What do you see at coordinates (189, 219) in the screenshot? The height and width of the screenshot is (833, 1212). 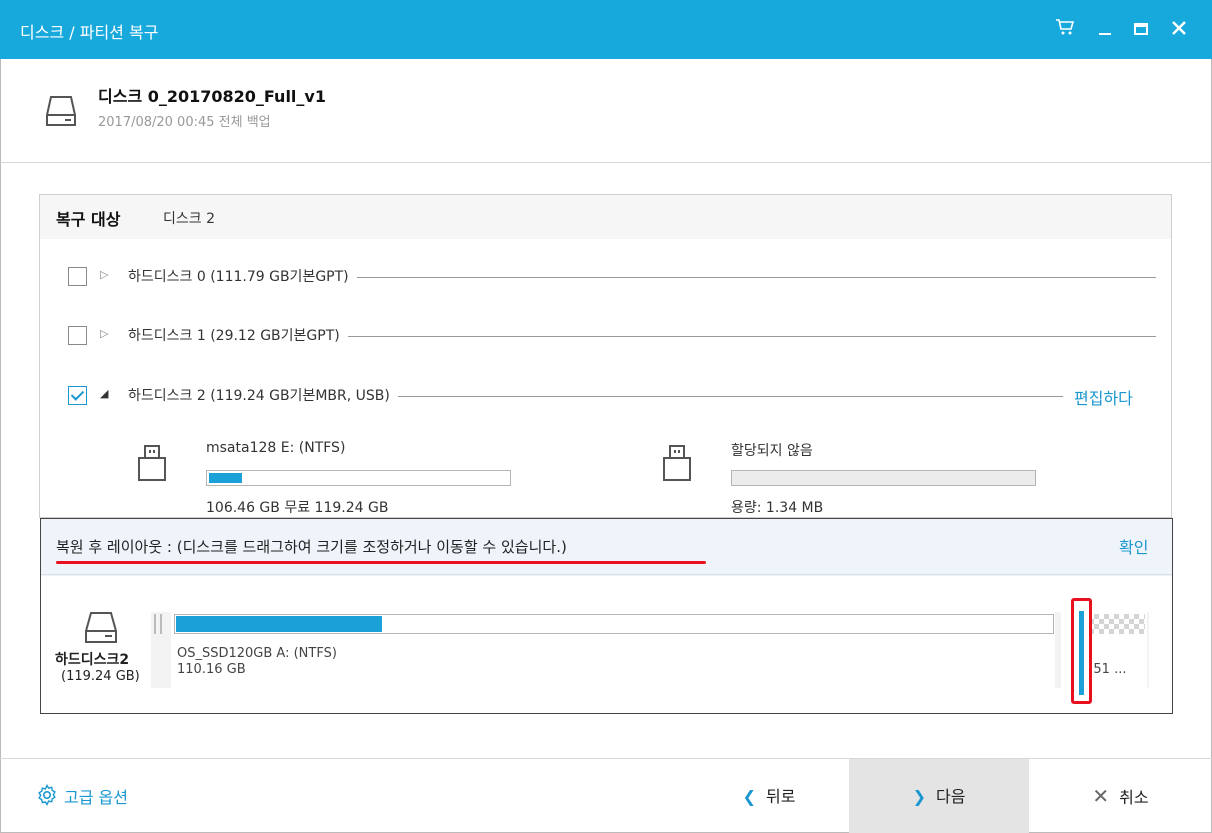 I see `restore-target-value: 디스크 2` at bounding box center [189, 219].